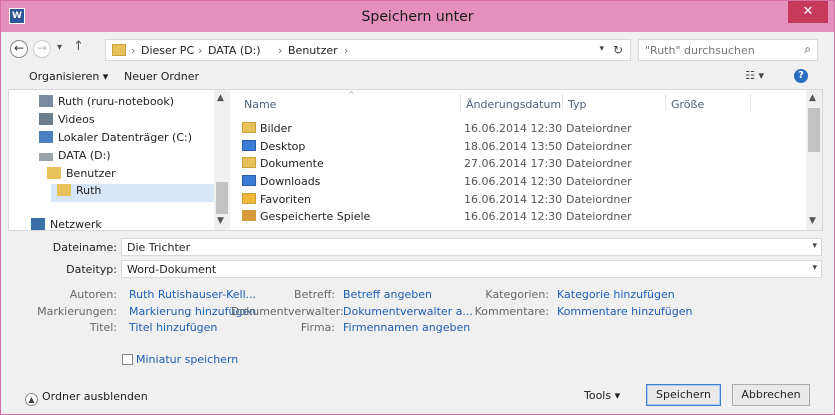 The width and height of the screenshot is (835, 415). What do you see at coordinates (387, 294) in the screenshot?
I see `subject-field: Betreff angeben` at bounding box center [387, 294].